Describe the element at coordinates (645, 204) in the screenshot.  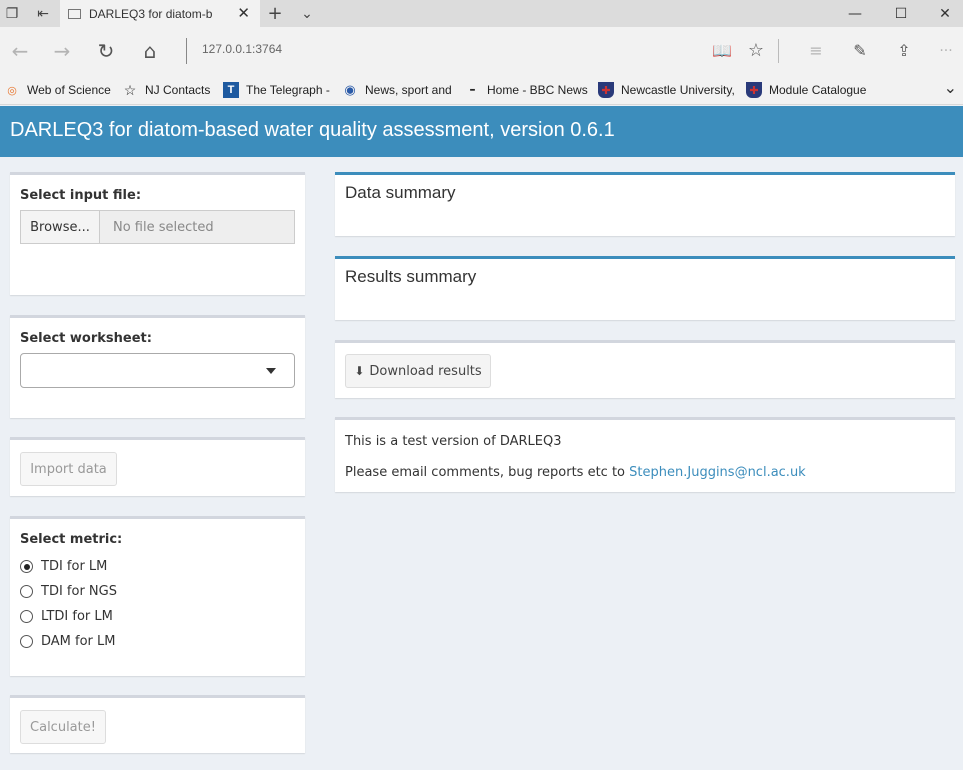
I see `data-summary-box: Data summary` at that location.